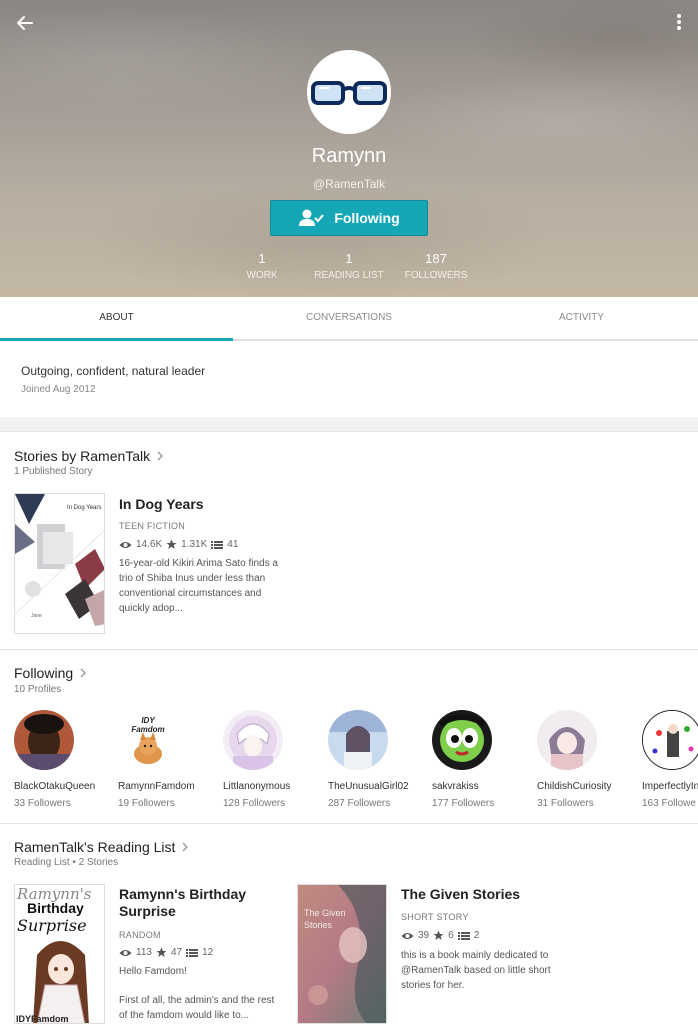 This screenshot has height=1024, width=698. I want to click on given-stories-cover-art, so click(342, 954).